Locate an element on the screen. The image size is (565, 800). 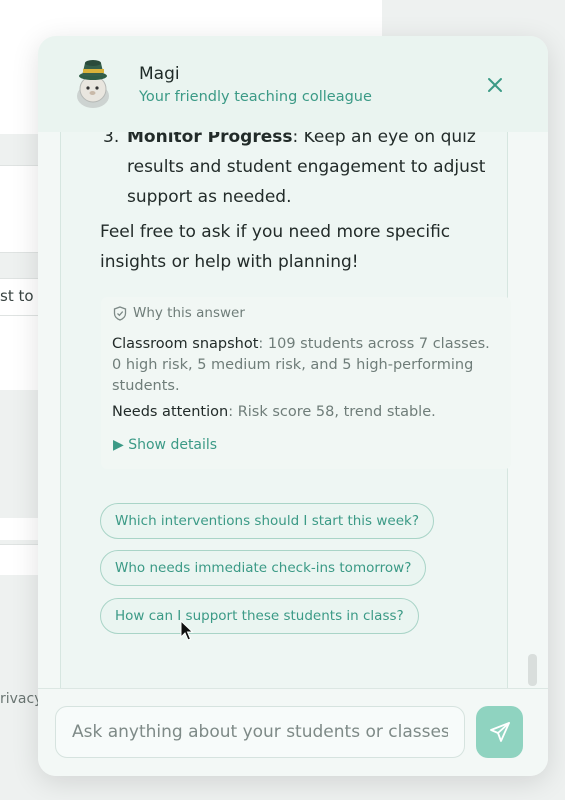
list-number: 3. is located at coordinates (111, 139).